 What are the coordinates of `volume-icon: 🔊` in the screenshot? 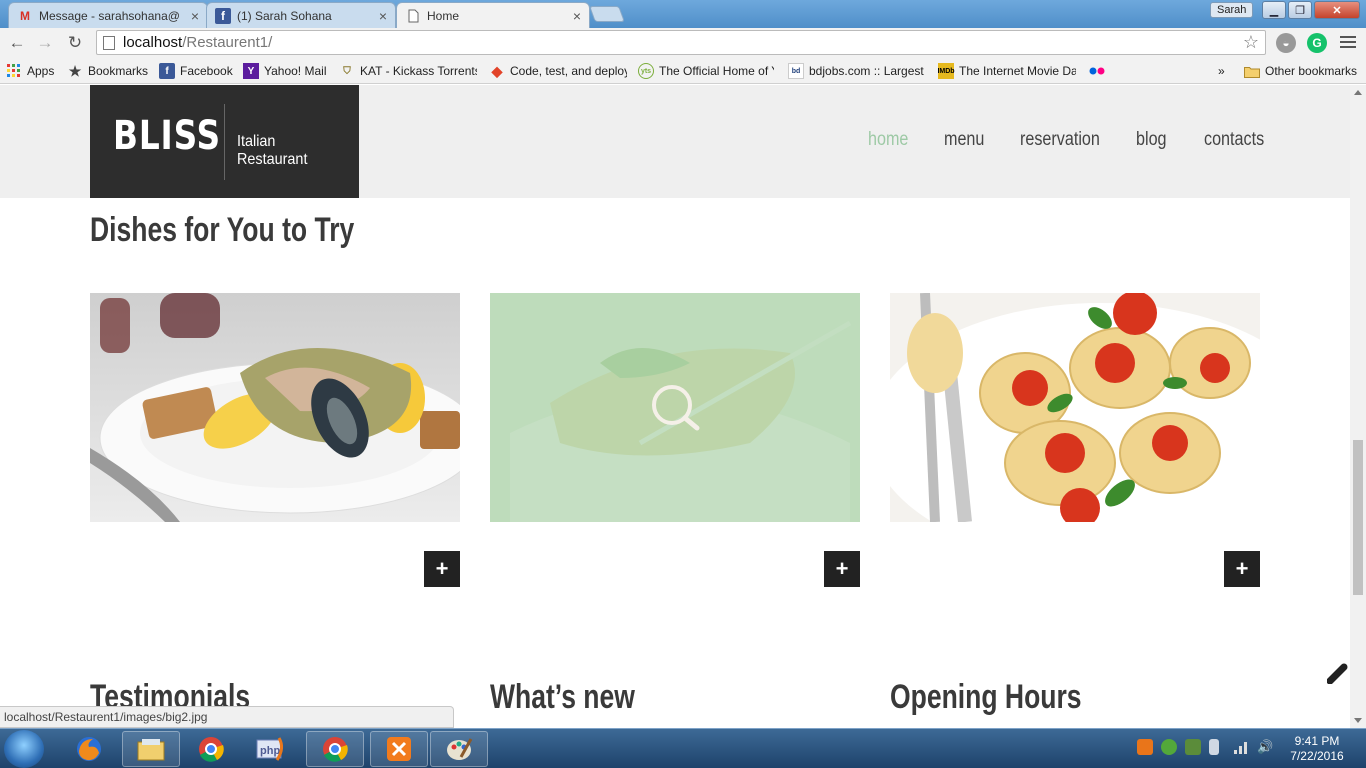 It's located at (1265, 747).